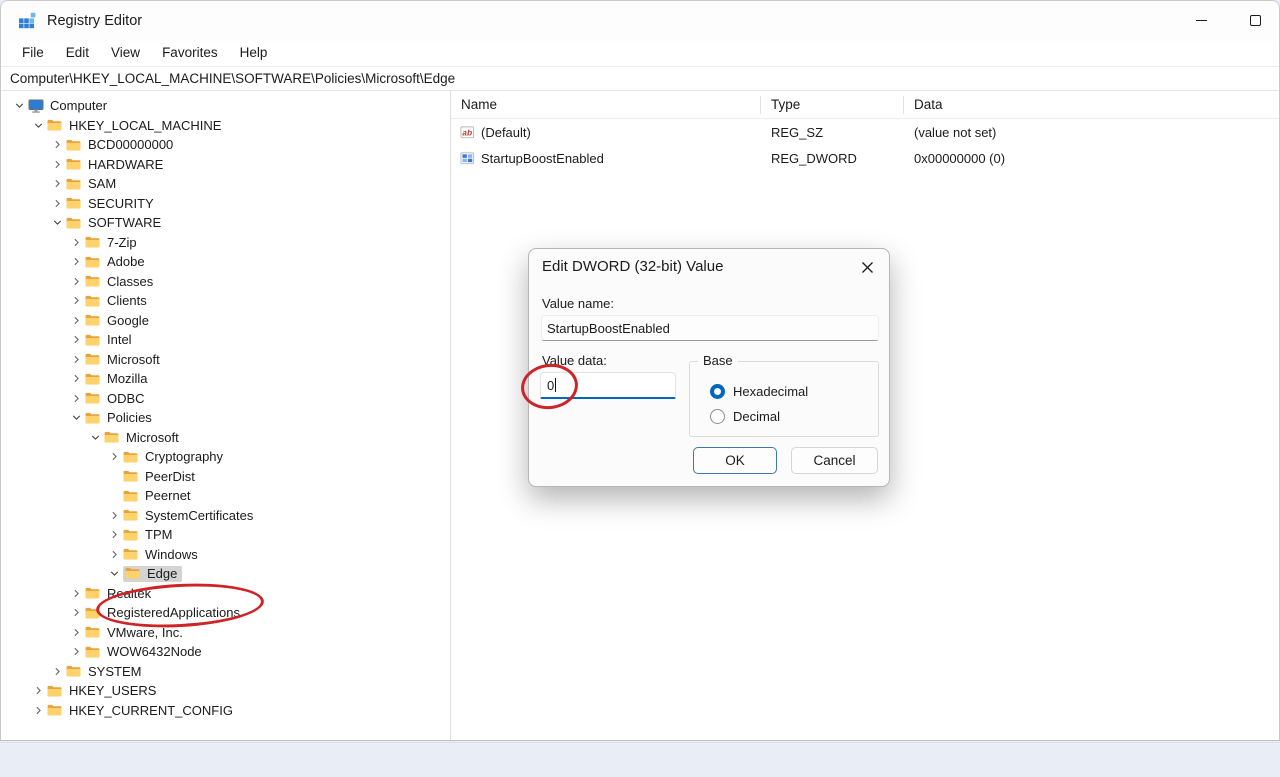 The image size is (1280, 777). What do you see at coordinates (225, 633) in the screenshot?
I see `tree-item-vmware-inc-: VMware, Inc.` at bounding box center [225, 633].